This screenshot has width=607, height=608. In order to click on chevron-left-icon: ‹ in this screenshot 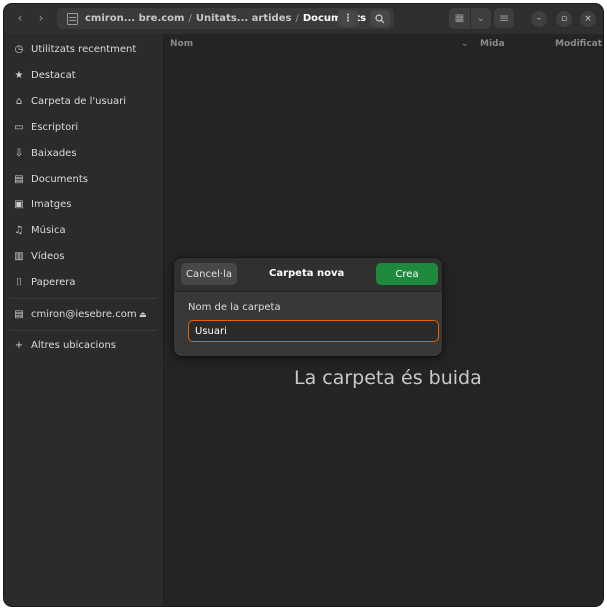, I will do `click(20, 18)`.